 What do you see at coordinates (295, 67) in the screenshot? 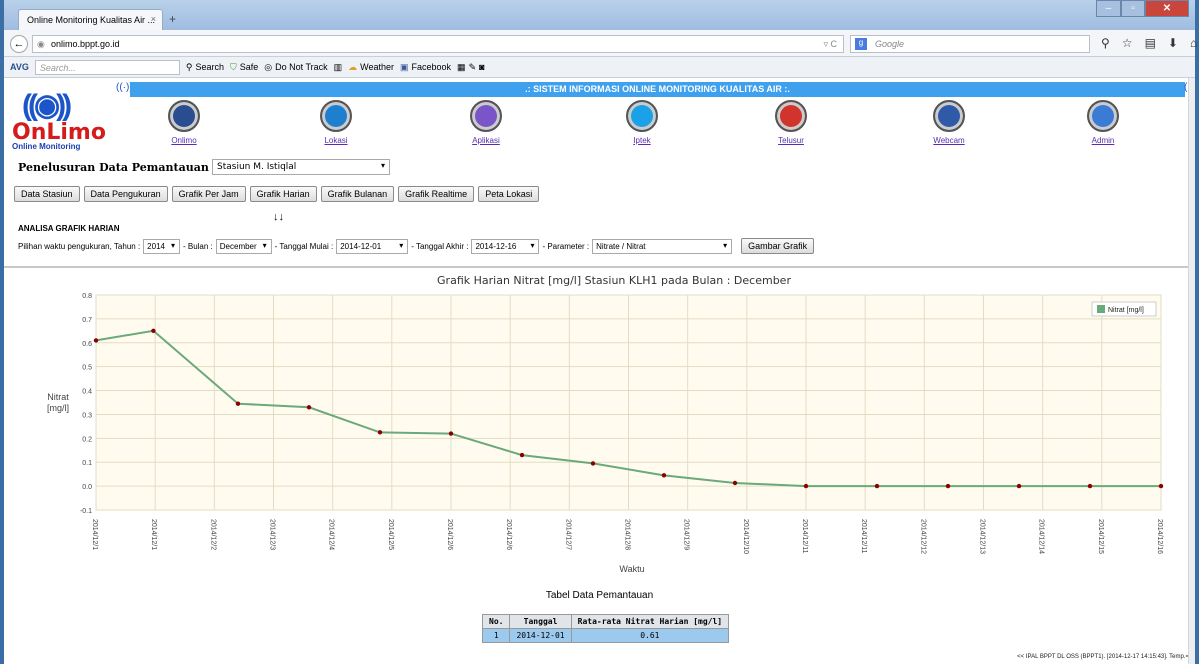
I see `toolbar-do-not-track: ◎ Do Not Track` at bounding box center [295, 67].